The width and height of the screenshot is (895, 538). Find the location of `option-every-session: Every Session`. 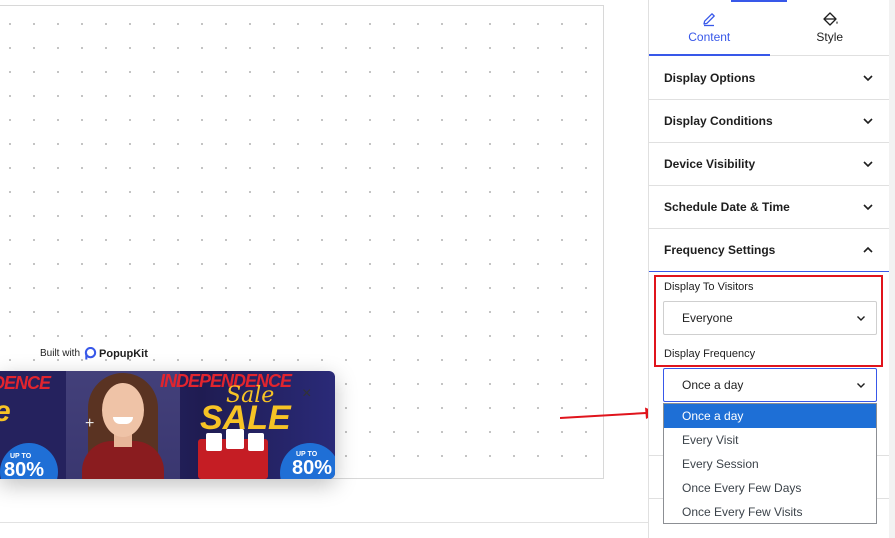

option-every-session: Every Session is located at coordinates (770, 464).